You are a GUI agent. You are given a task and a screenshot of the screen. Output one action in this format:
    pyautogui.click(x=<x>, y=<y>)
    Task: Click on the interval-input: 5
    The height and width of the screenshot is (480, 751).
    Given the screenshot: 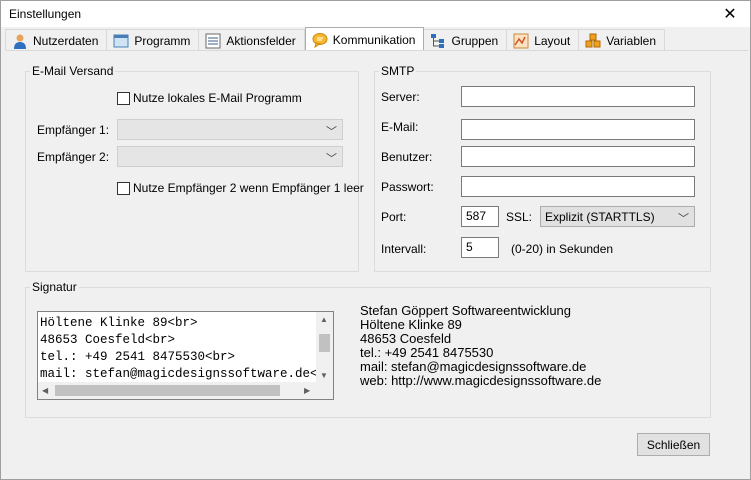 What is the action you would take?
    pyautogui.click(x=480, y=247)
    